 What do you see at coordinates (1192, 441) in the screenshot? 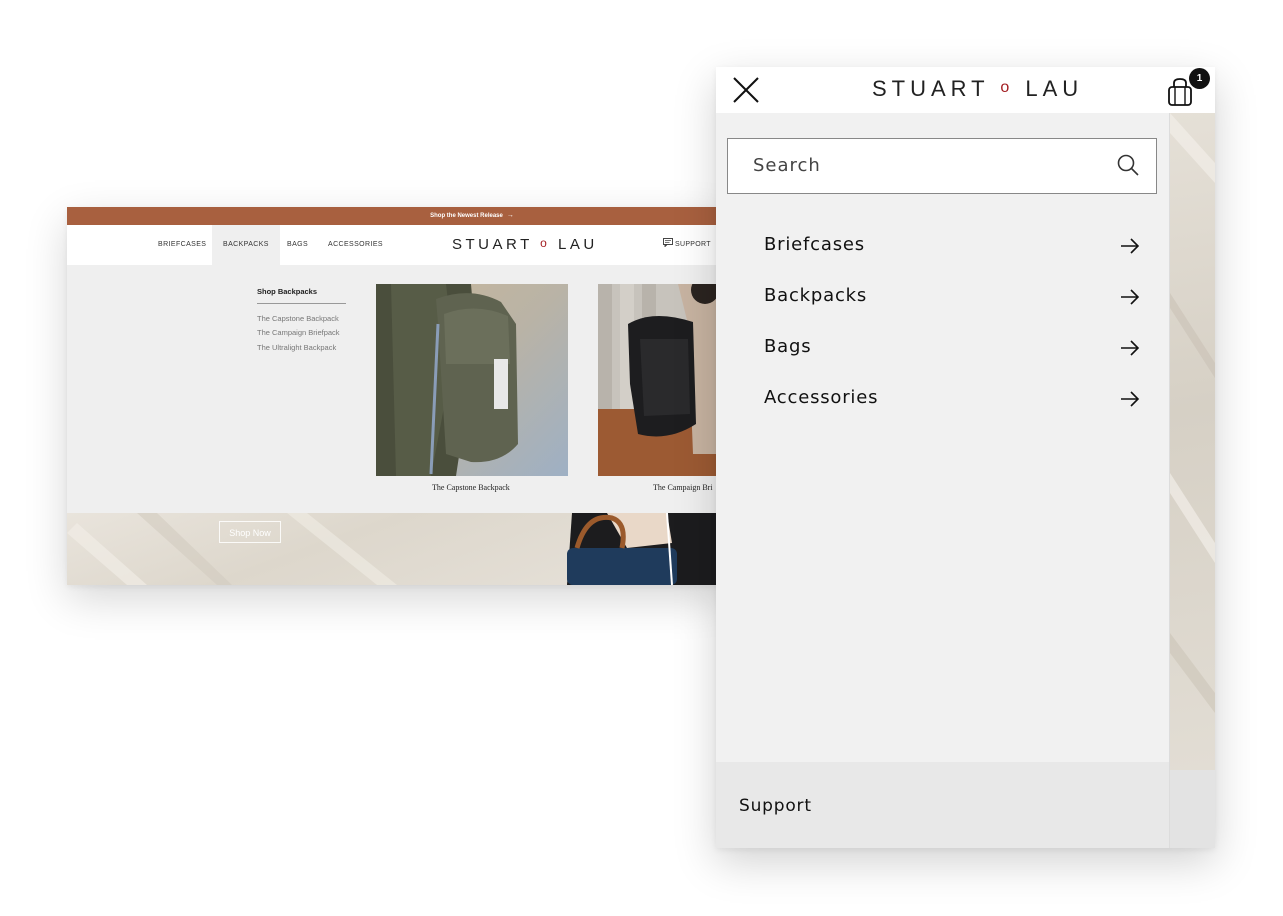
I see `background-image-peek` at bounding box center [1192, 441].